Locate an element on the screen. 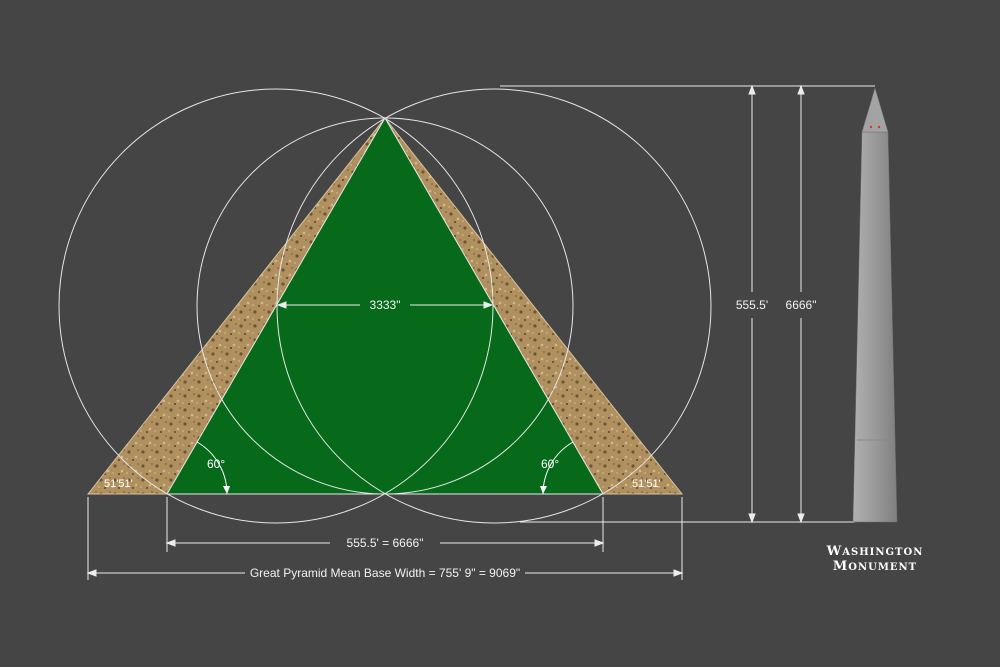 The image size is (1000, 667). obelisk-pyramidion is located at coordinates (875, 110).